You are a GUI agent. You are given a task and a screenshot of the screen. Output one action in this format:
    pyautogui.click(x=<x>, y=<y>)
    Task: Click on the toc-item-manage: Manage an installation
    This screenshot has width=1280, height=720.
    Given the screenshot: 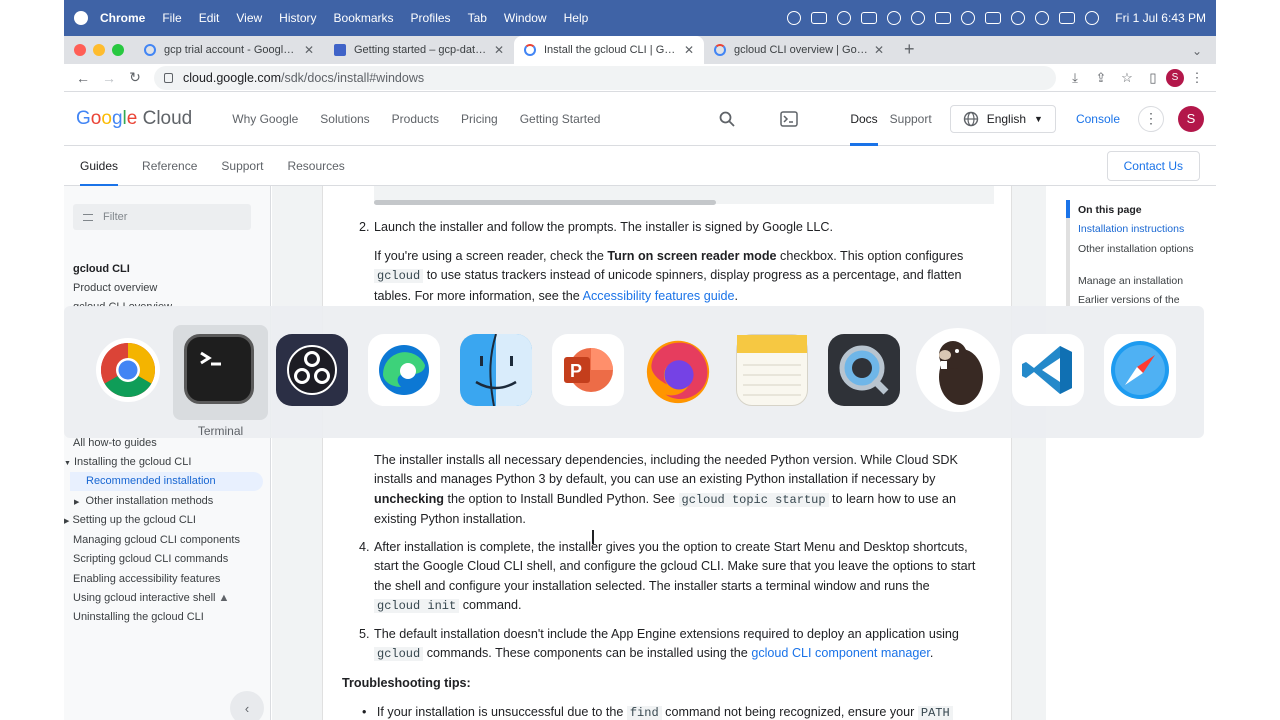 What is the action you would take?
    pyautogui.click(x=1143, y=281)
    